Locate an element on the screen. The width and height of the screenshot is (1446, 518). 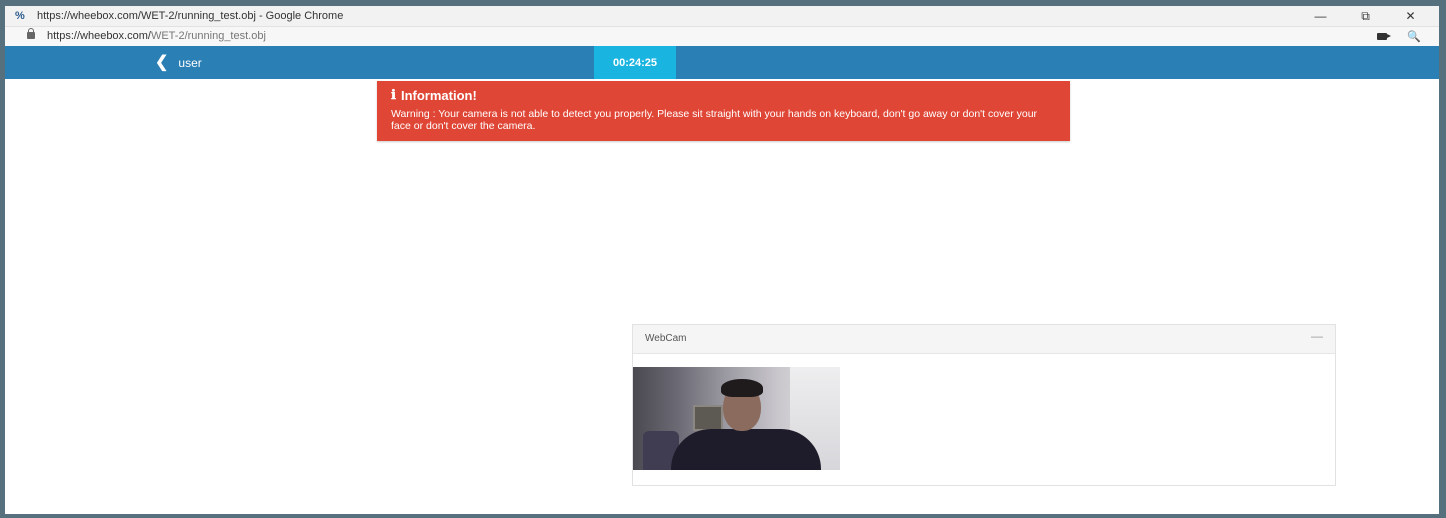
alert-title: Information! is located at coordinates (438, 95).